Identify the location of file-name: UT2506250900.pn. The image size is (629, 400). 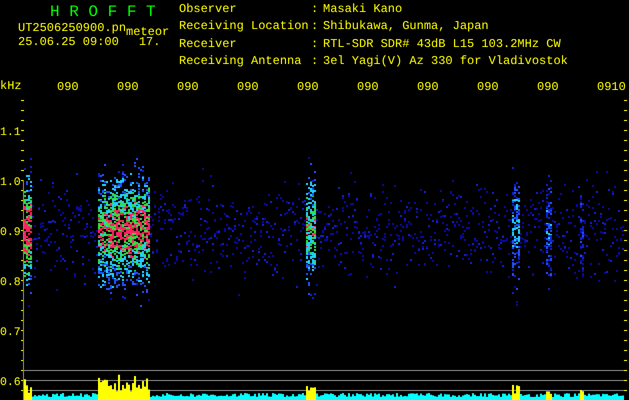
(72, 28).